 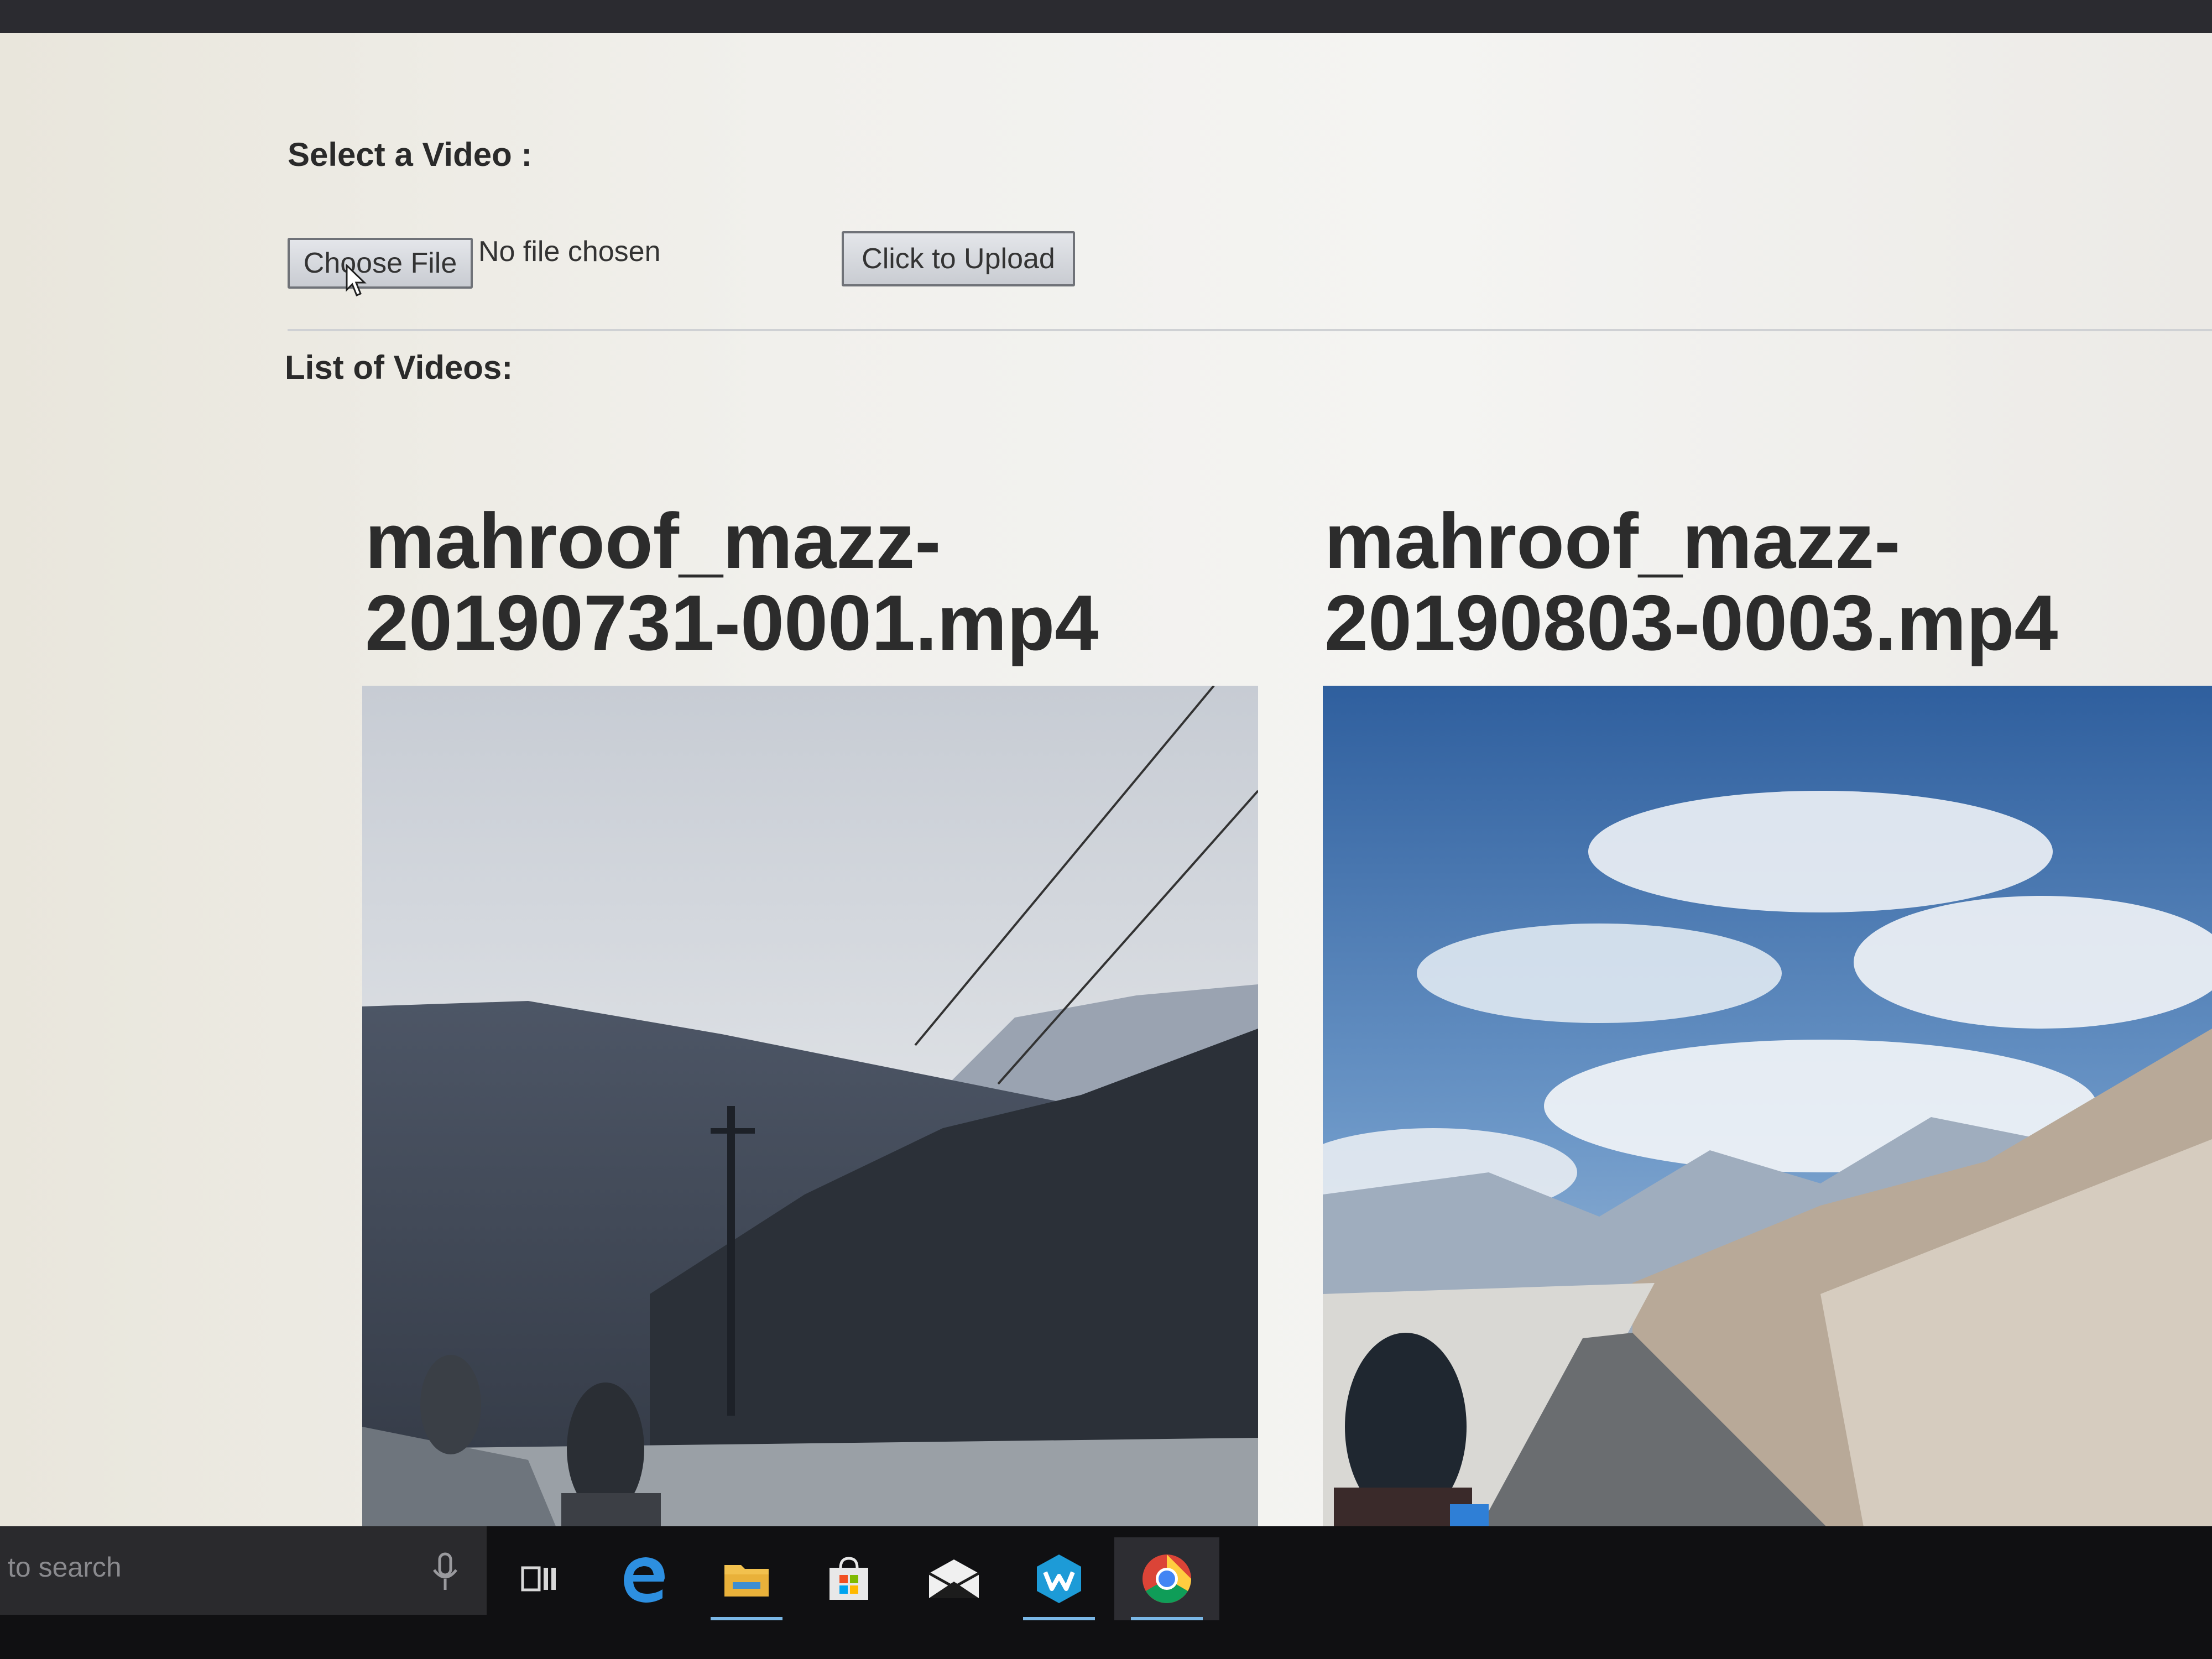 What do you see at coordinates (1167, 1579) in the screenshot?
I see `chrome-icon` at bounding box center [1167, 1579].